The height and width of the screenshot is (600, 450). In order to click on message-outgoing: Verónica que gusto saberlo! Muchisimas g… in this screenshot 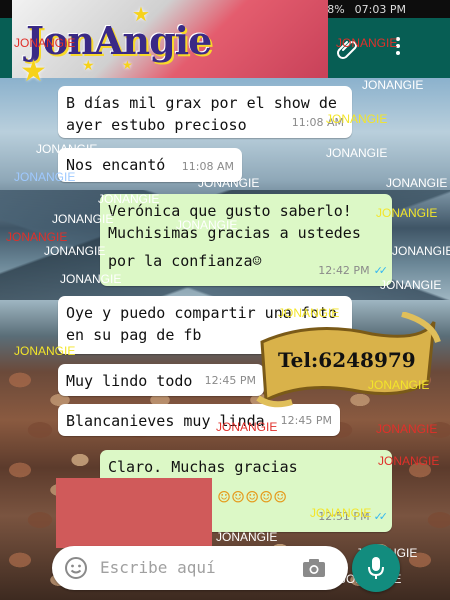, I will do `click(246, 240)`.